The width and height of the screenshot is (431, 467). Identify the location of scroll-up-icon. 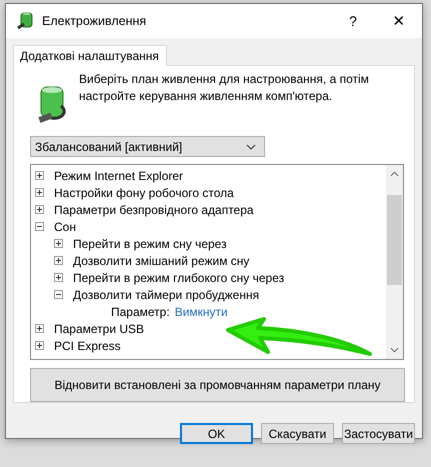
(394, 174).